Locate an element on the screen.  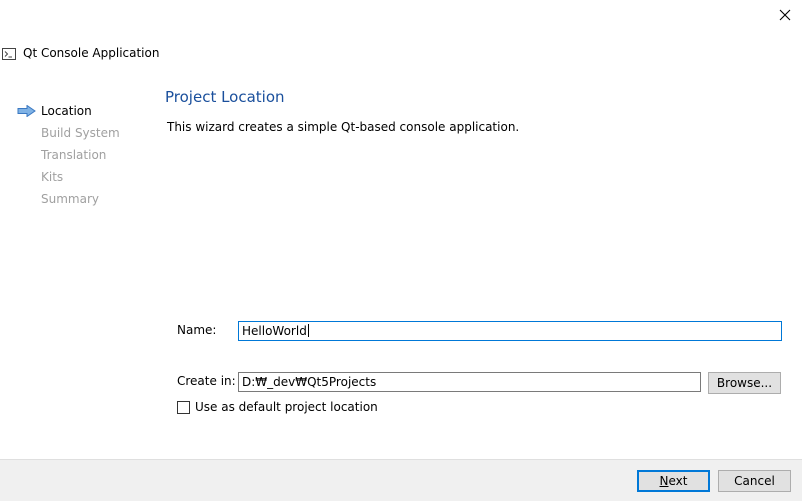
step-summary: Summary is located at coordinates (80, 199).